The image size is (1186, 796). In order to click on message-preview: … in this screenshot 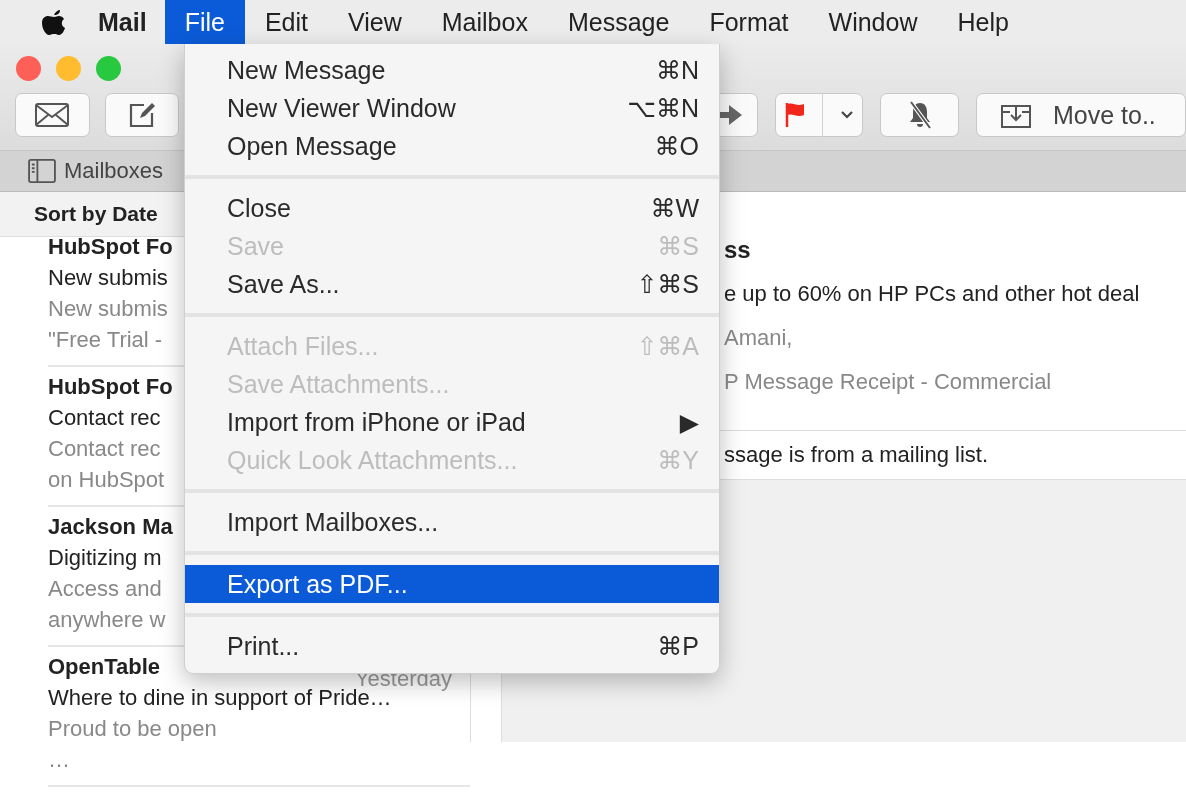, I will do `click(59, 759)`.